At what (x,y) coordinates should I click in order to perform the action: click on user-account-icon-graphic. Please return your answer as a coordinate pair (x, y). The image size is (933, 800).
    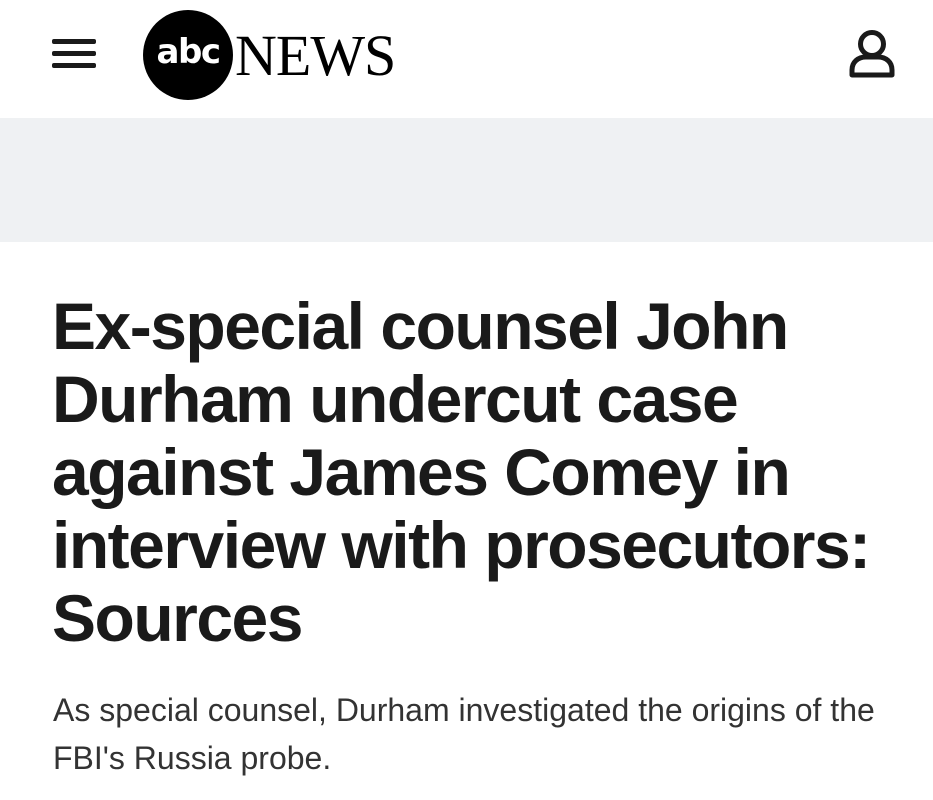
    Looking at the image, I should click on (872, 54).